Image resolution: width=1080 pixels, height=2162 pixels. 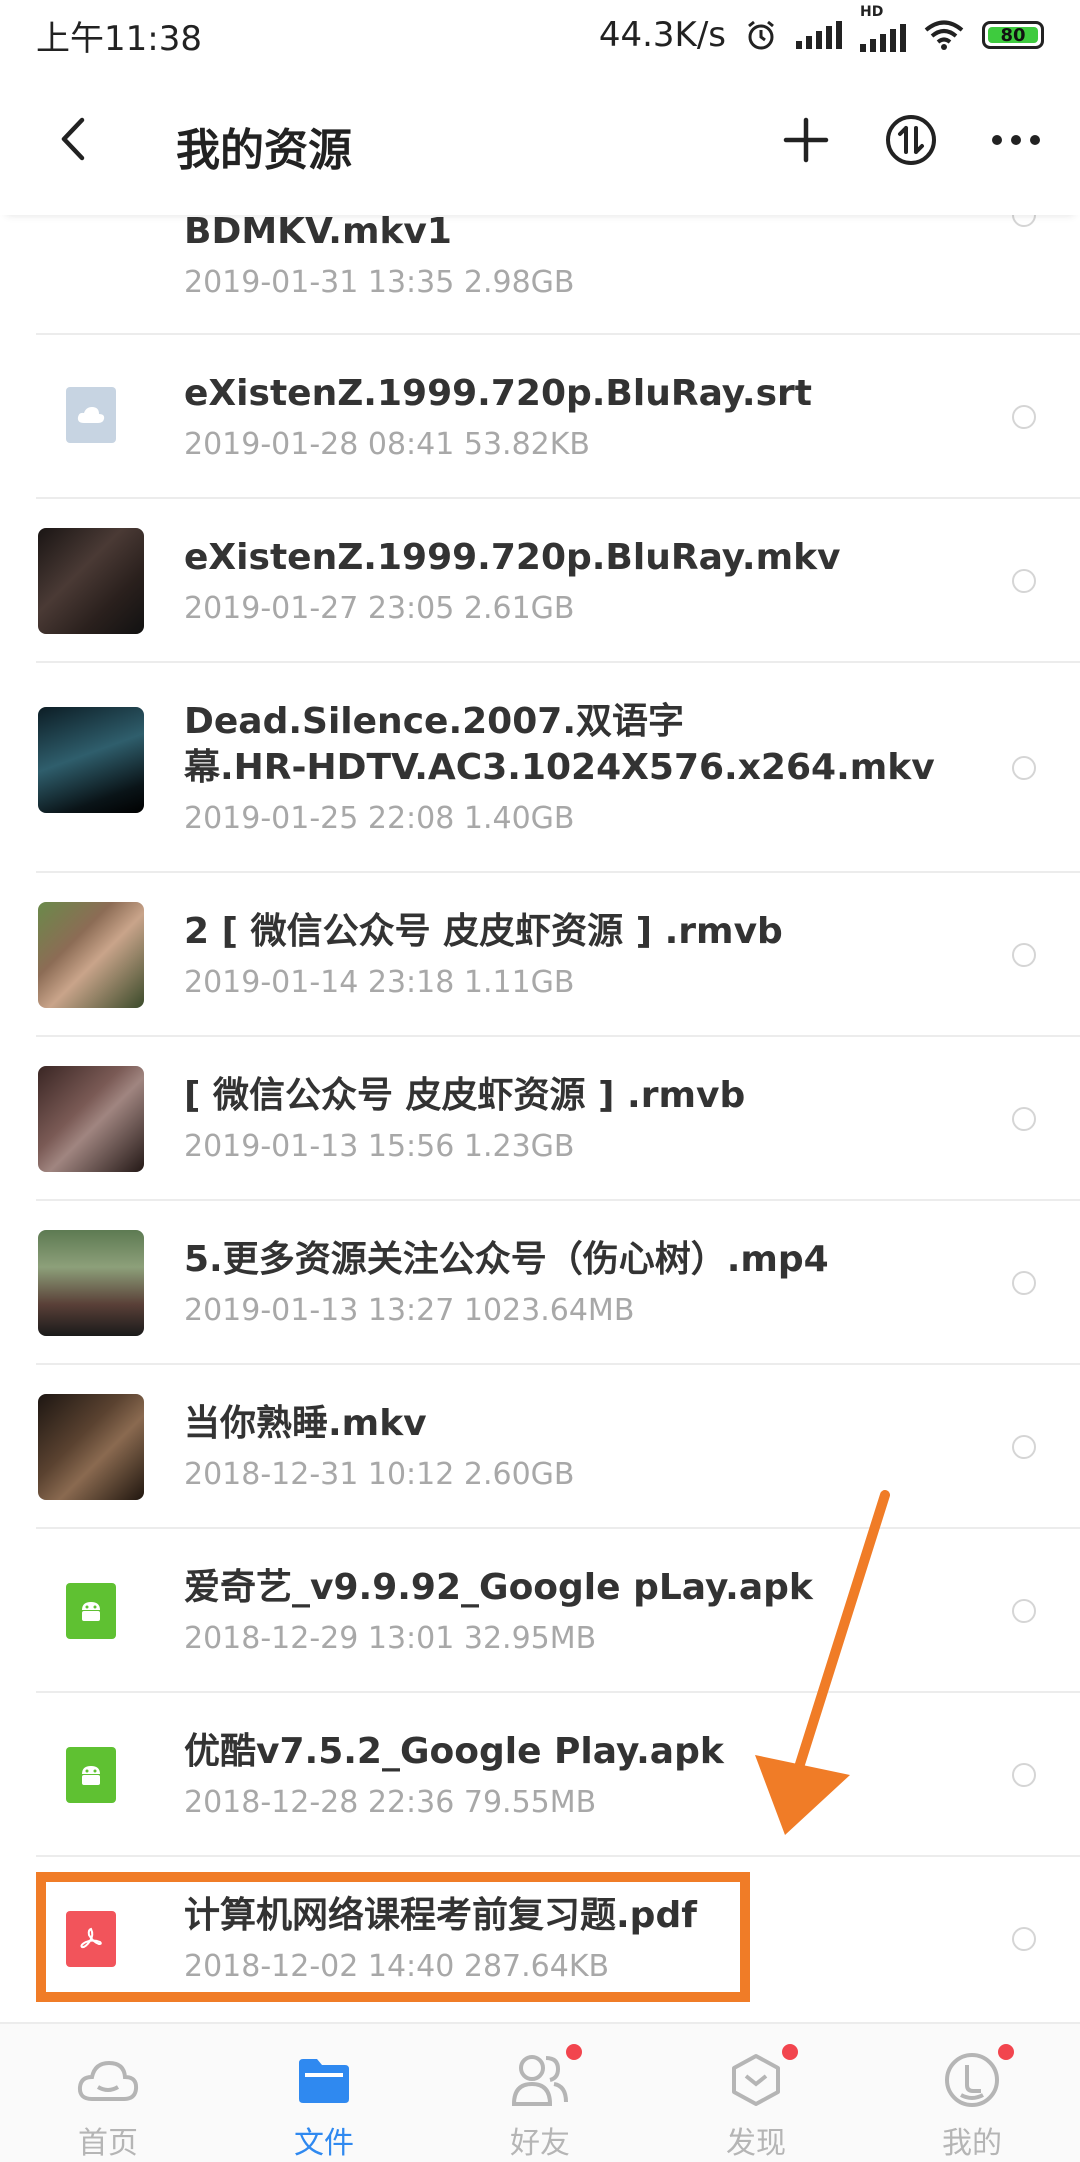 I want to click on battery-level: 80, so click(x=1013, y=35).